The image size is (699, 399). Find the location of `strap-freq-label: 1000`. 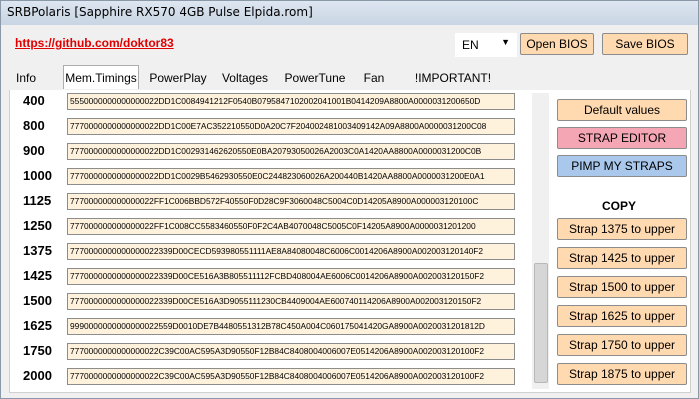

strap-freq-label: 1000 is located at coordinates (37, 175).